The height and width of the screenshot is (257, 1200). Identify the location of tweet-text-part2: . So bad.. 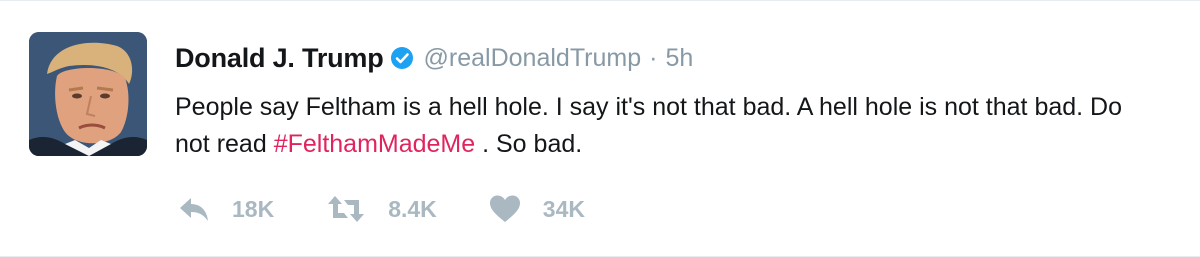
(529, 144).